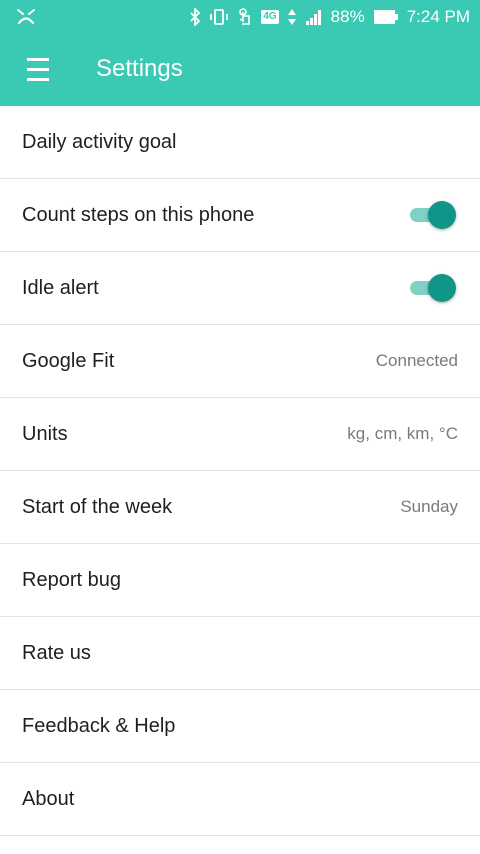 This screenshot has height=854, width=480. What do you see at coordinates (416, 360) in the screenshot?
I see `google-fit-status: Connected` at bounding box center [416, 360].